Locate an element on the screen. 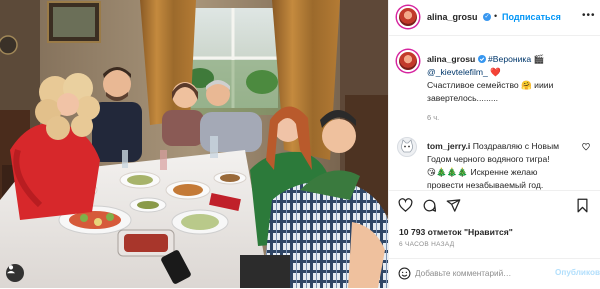 This screenshot has height=289, width=600. comment-like-heart-icon is located at coordinates (586, 147).